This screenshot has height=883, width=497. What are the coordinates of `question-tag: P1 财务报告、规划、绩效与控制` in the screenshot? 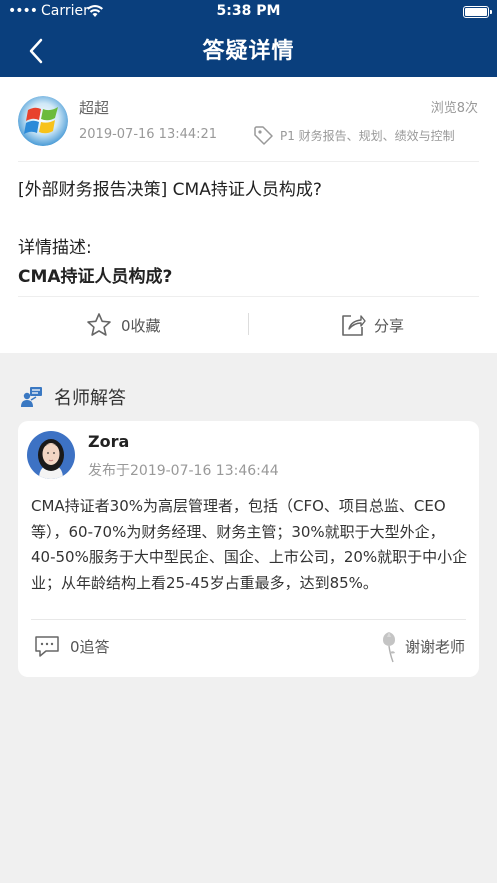 It's located at (367, 136).